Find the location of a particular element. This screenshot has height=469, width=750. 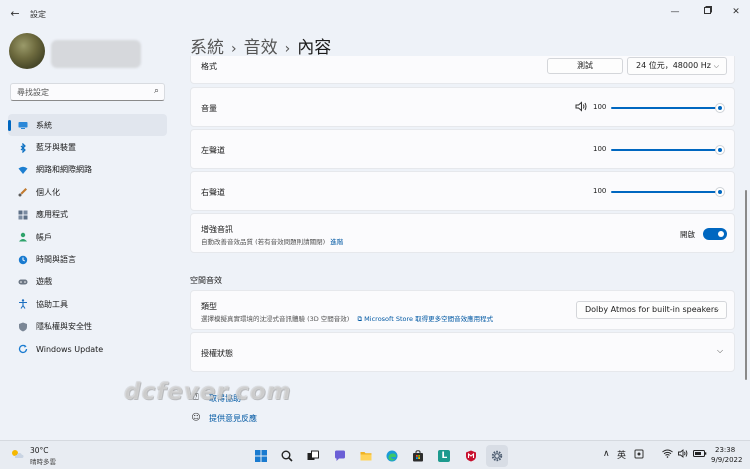

sidebar-item-label: 協助工具 is located at coordinates (52, 304).